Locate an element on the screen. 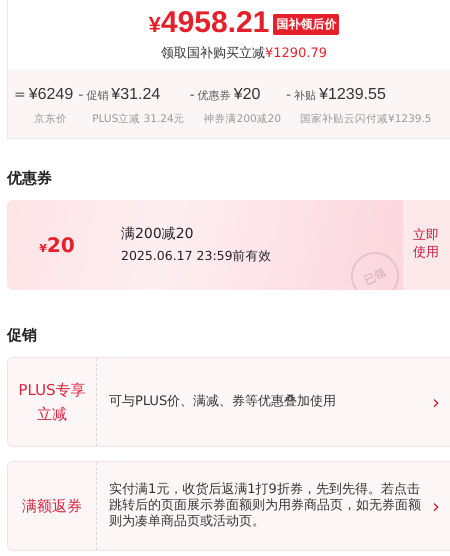  subsidy-text: 领取国补购买立减¥1290.79 is located at coordinates (244, 53).